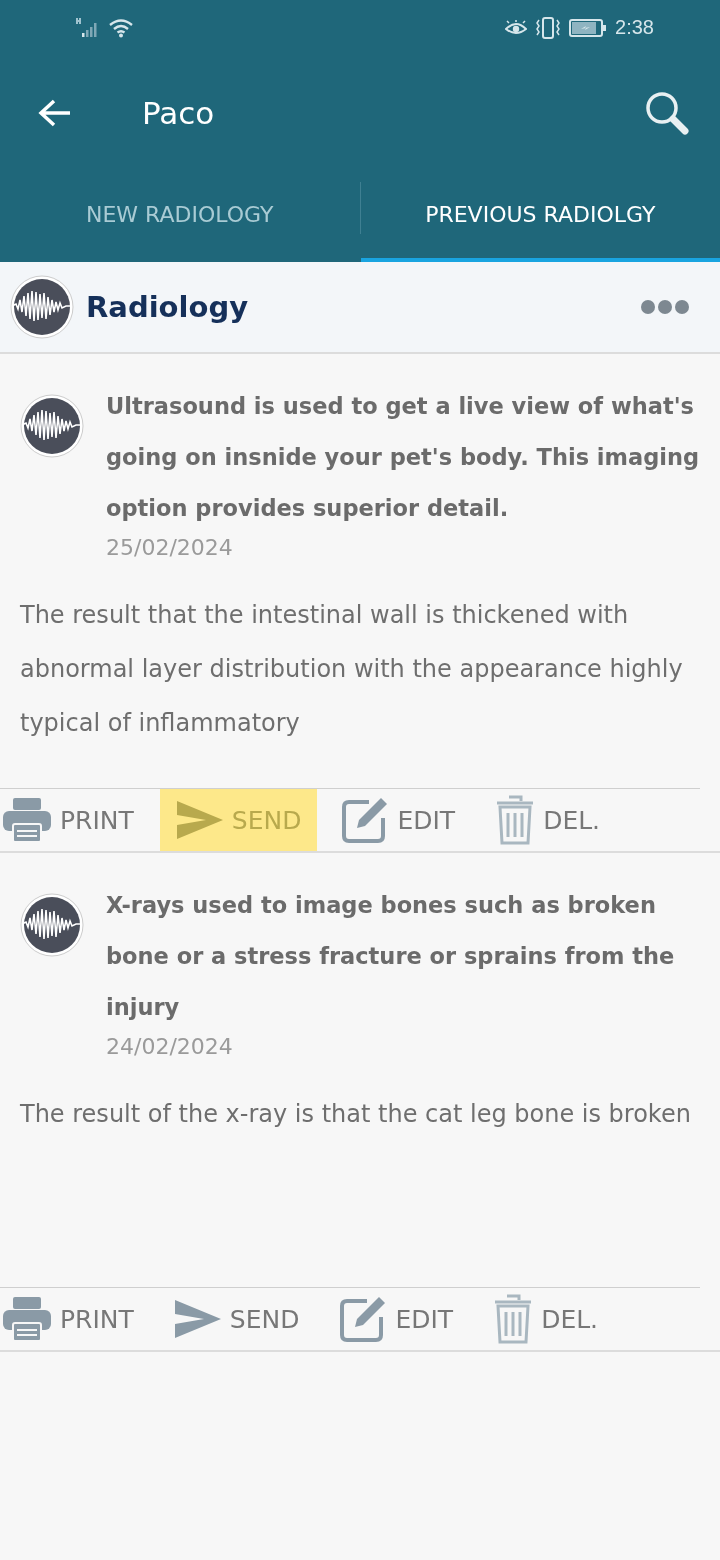  What do you see at coordinates (634, 27) in the screenshot?
I see `status-time: 2:38` at bounding box center [634, 27].